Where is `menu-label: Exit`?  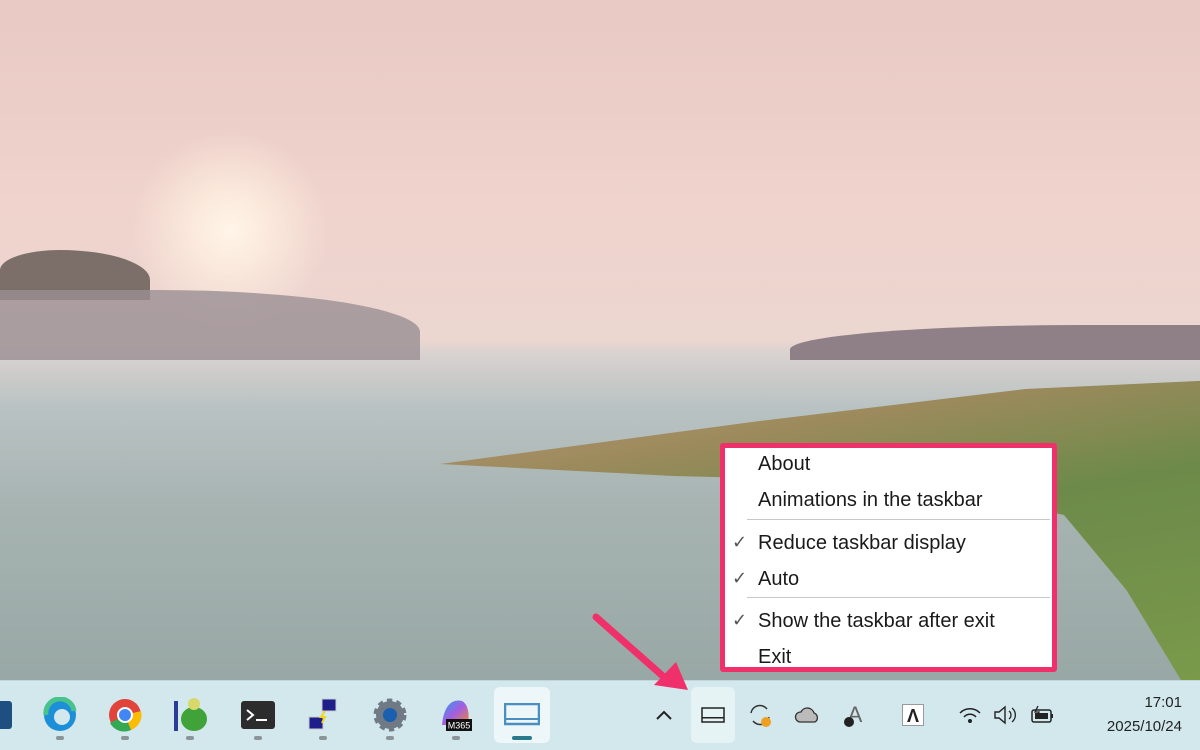
menu-label: Exit is located at coordinates (775, 657).